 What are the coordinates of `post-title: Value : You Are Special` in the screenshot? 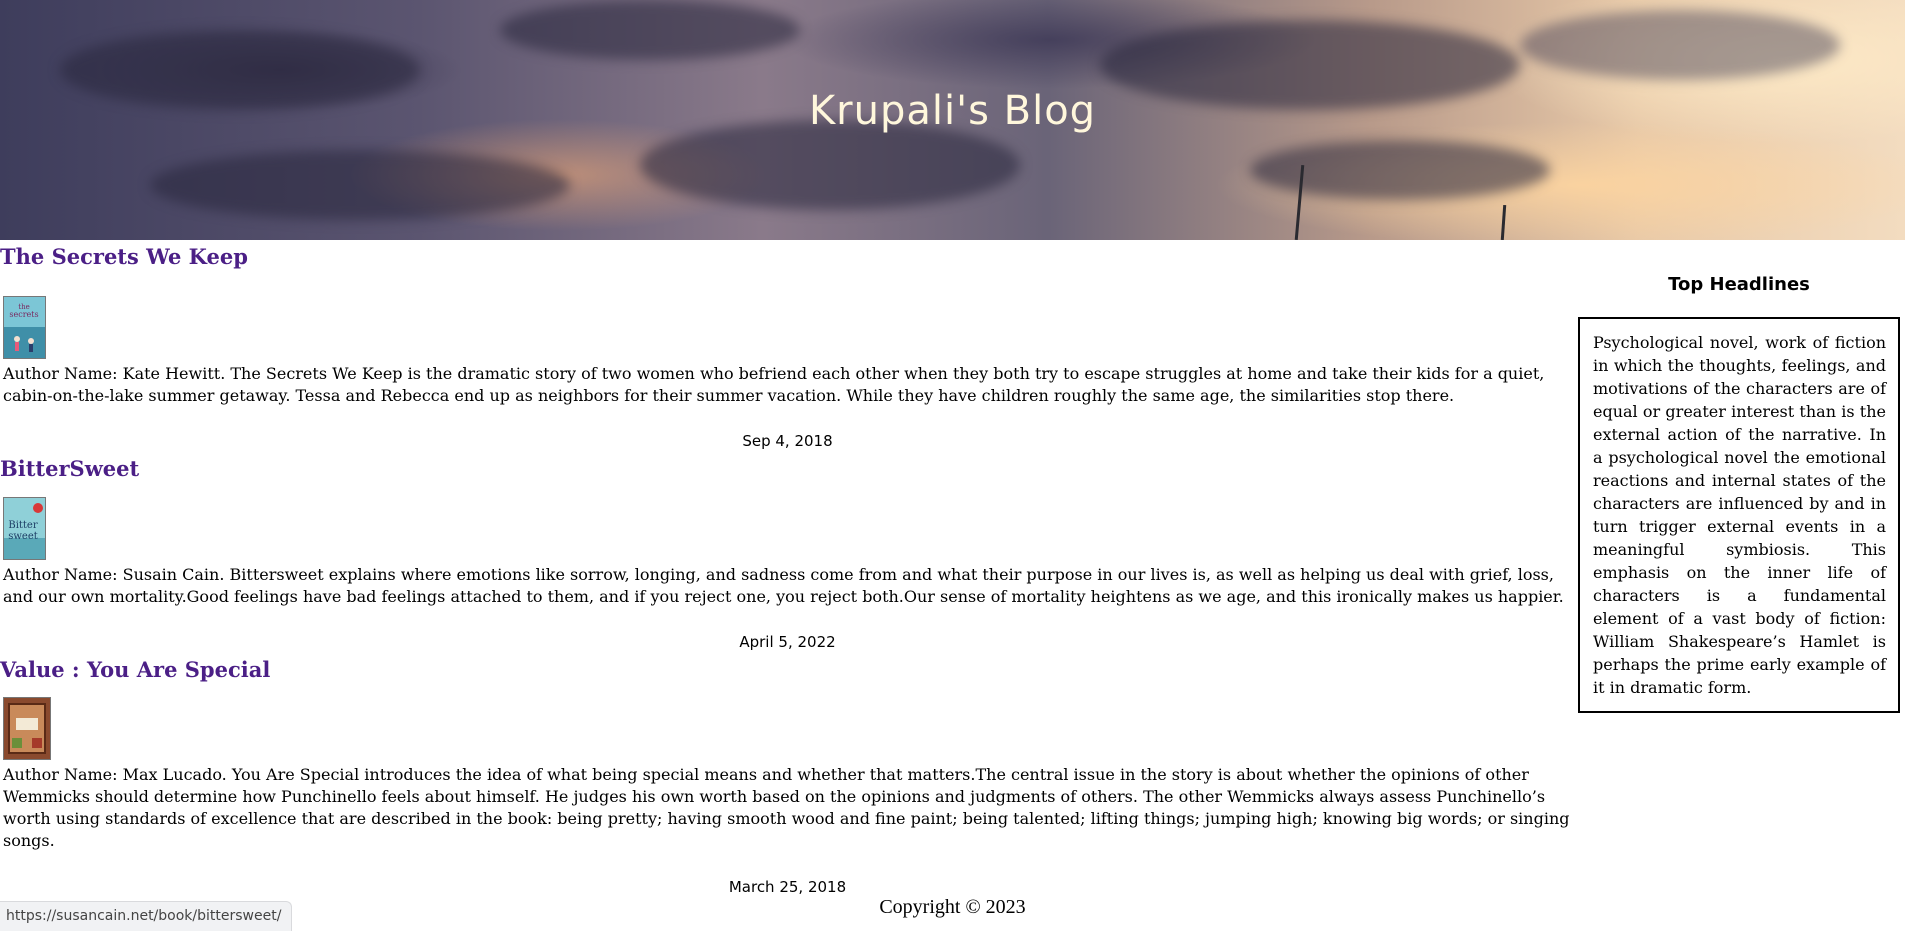 It's located at (787, 669).